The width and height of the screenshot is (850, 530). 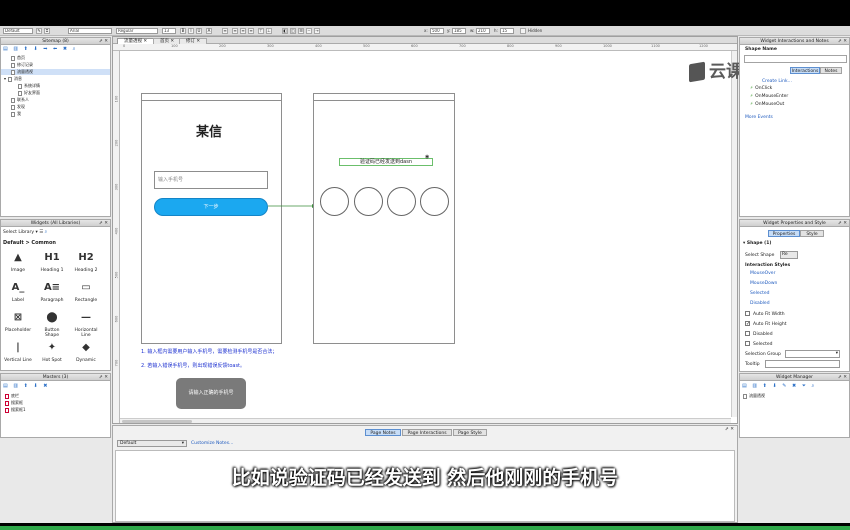 I want to click on widget-image: ▲ Image, so click(x=18, y=263).